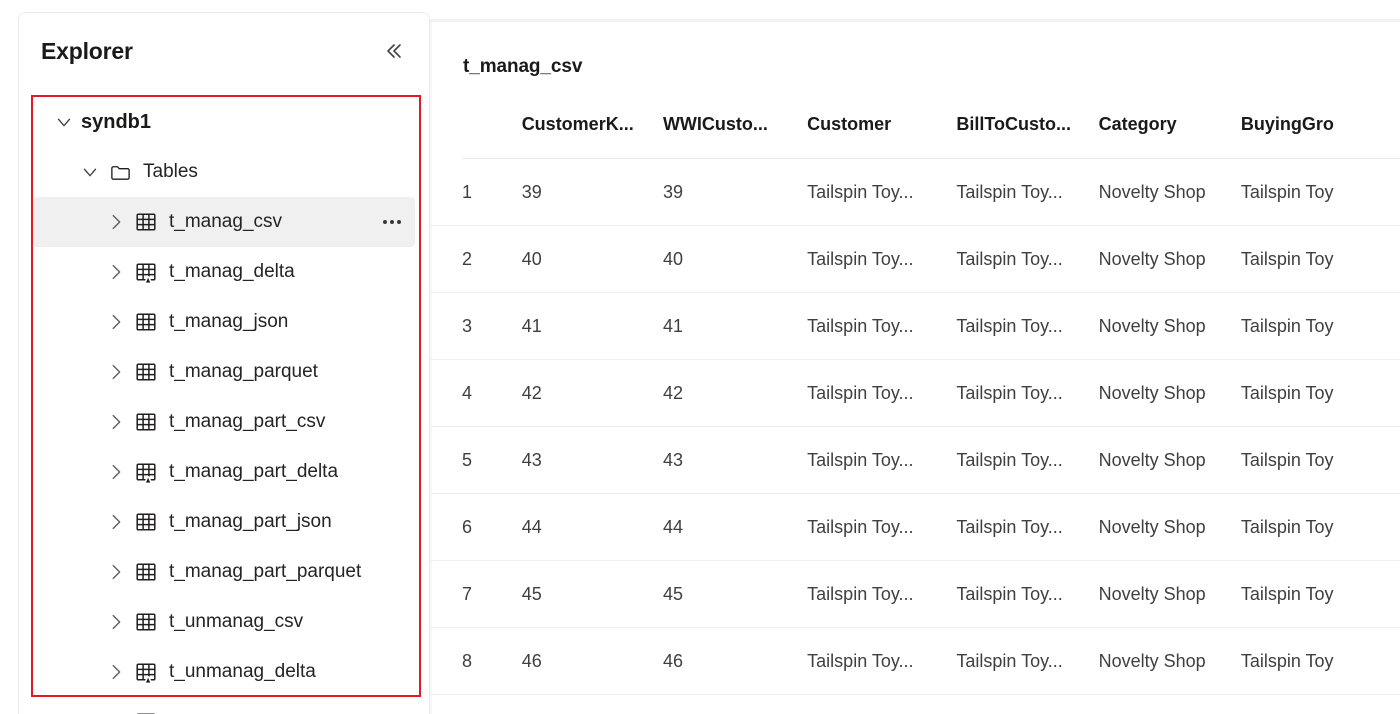  What do you see at coordinates (224, 172) in the screenshot?
I see `tree-item-Tables: Tables` at bounding box center [224, 172].